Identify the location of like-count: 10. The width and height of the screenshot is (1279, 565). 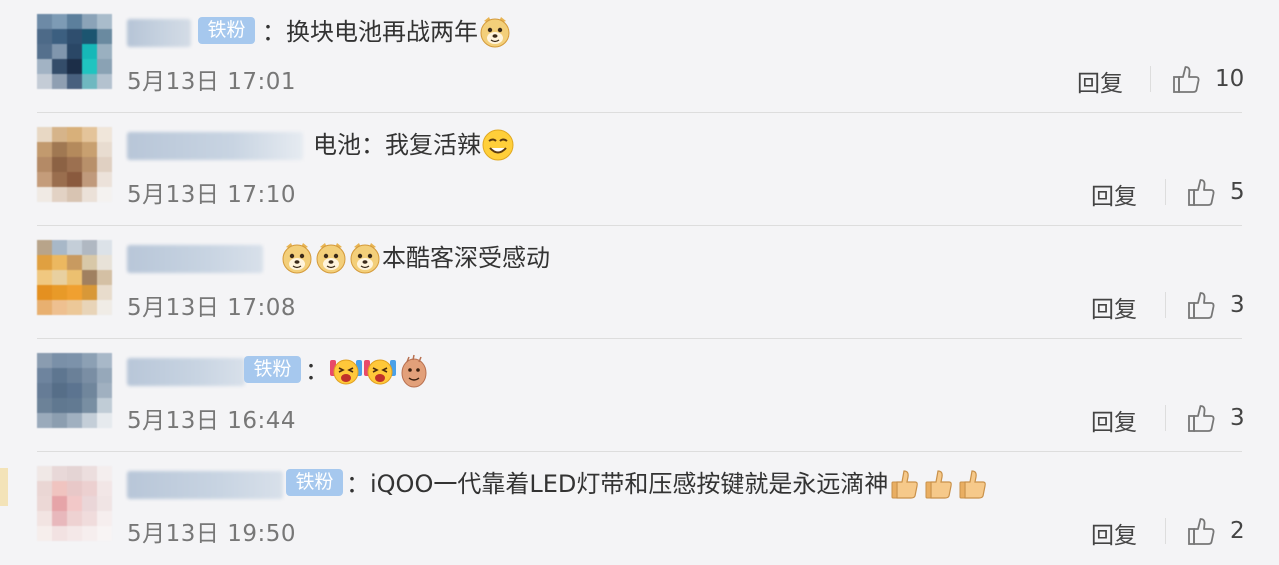
(1230, 79).